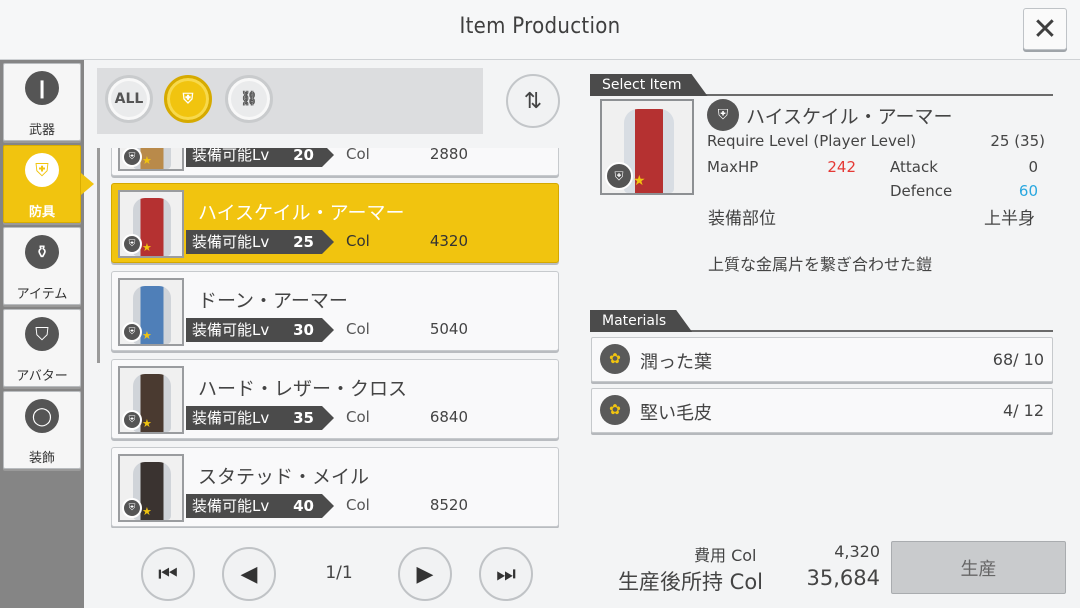 The image size is (1080, 608). I want to click on armor-category-icon: ⛨, so click(723, 115).